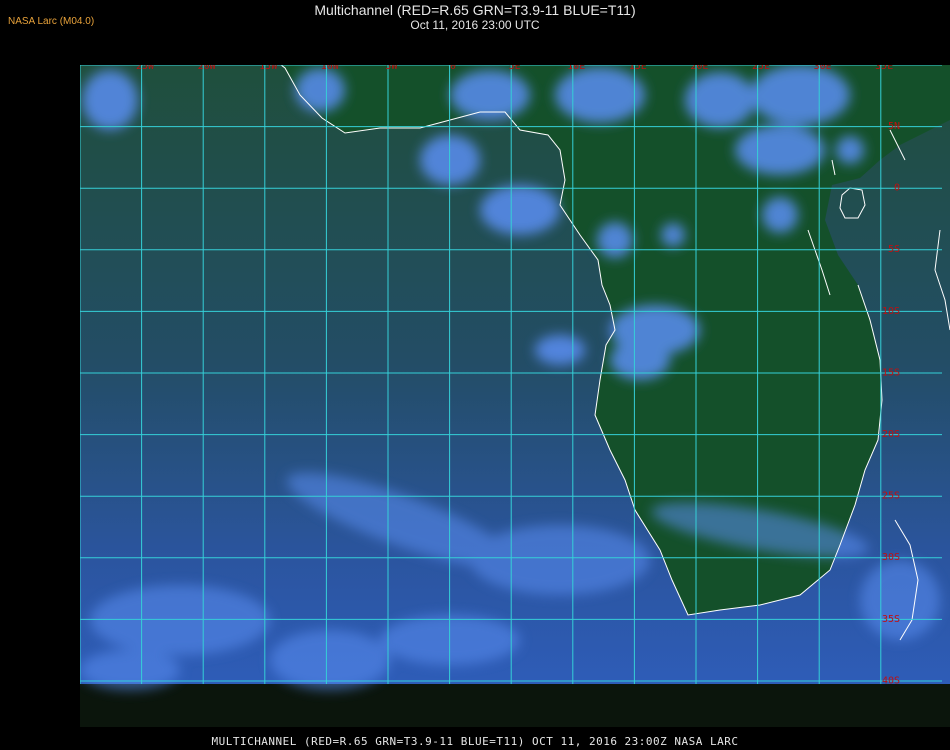 The image size is (950, 750). What do you see at coordinates (638, 66) in the screenshot?
I see `longitude-label: 15E` at bounding box center [638, 66].